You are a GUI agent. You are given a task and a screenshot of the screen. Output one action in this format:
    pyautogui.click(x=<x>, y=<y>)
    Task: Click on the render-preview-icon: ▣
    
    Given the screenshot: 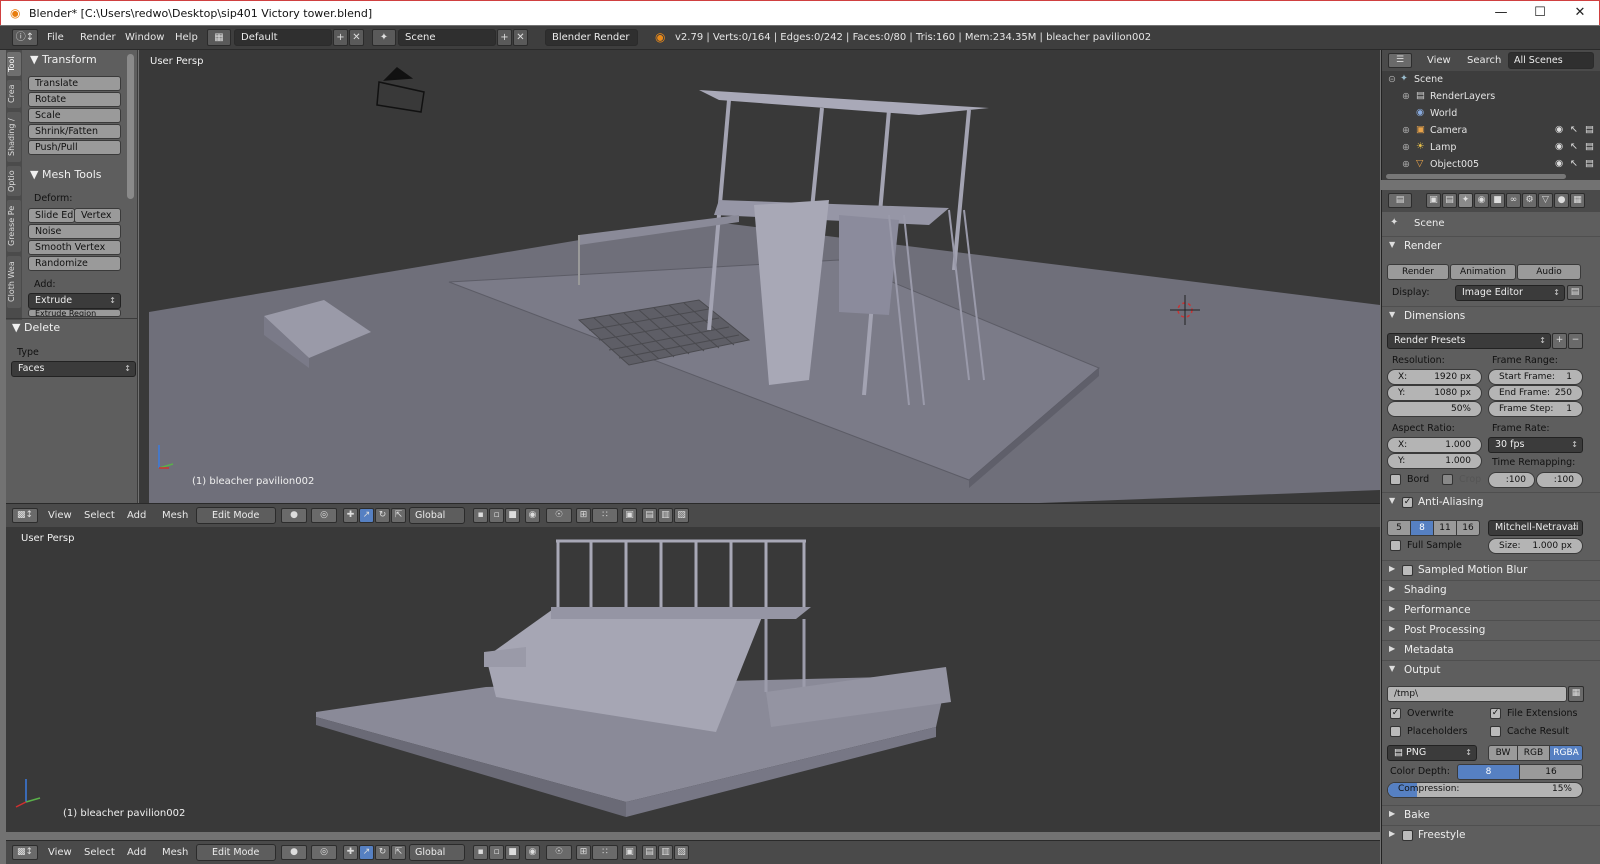 What is the action you would take?
    pyautogui.click(x=629, y=515)
    